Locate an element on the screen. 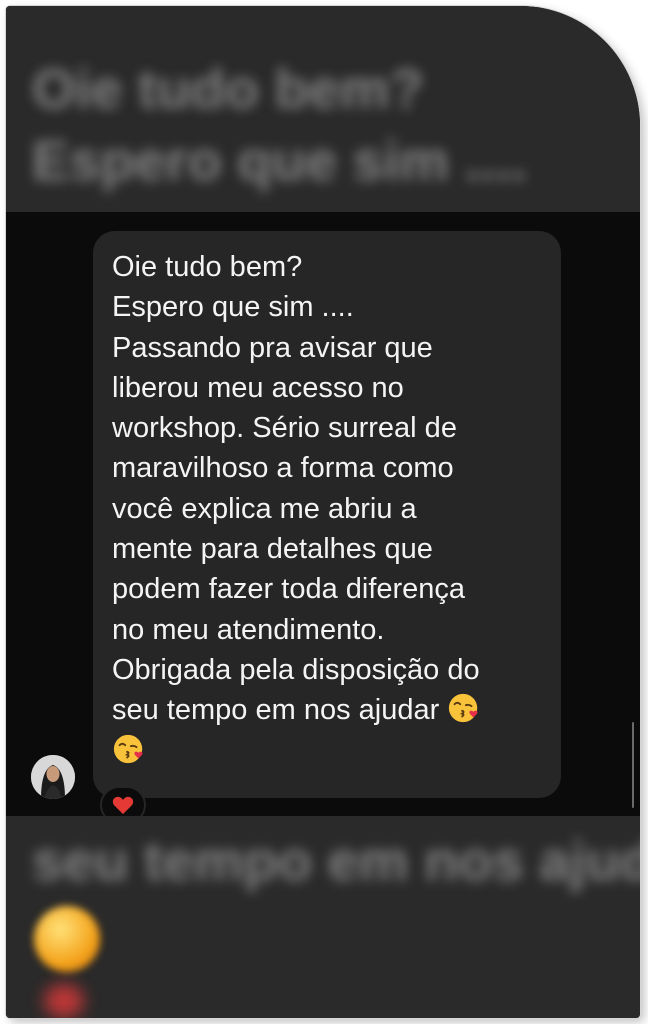  avatar is located at coordinates (53, 777).